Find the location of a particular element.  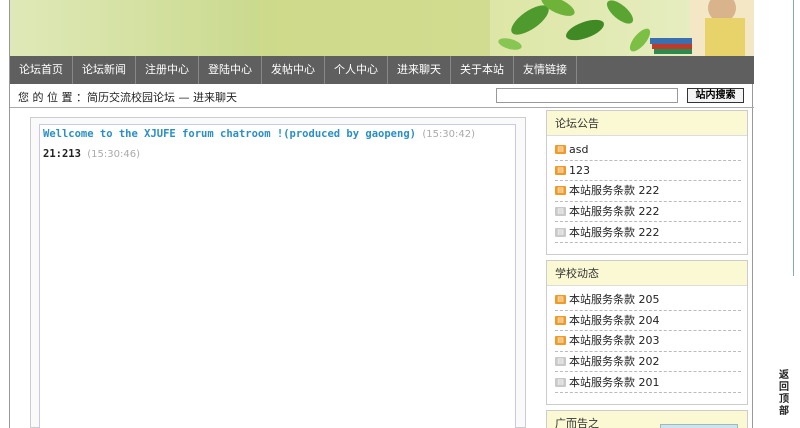

nav-item-about: 关于本站 is located at coordinates (482, 70).